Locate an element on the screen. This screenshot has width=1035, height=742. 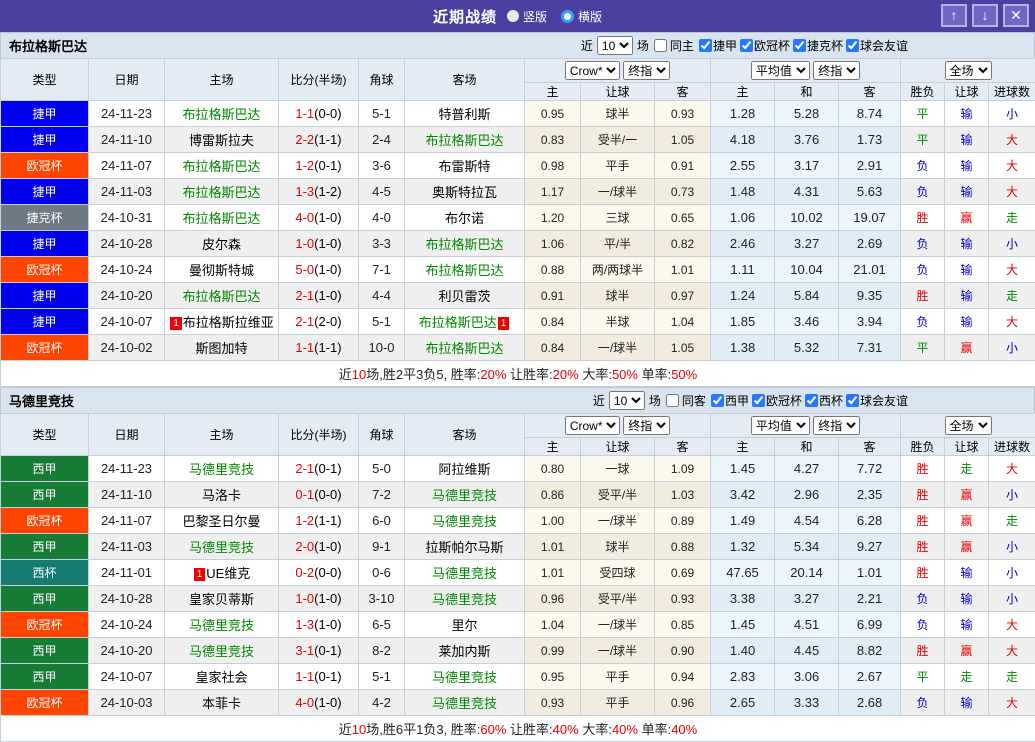
home-team-name: 本菲卡 is located at coordinates (221, 703).